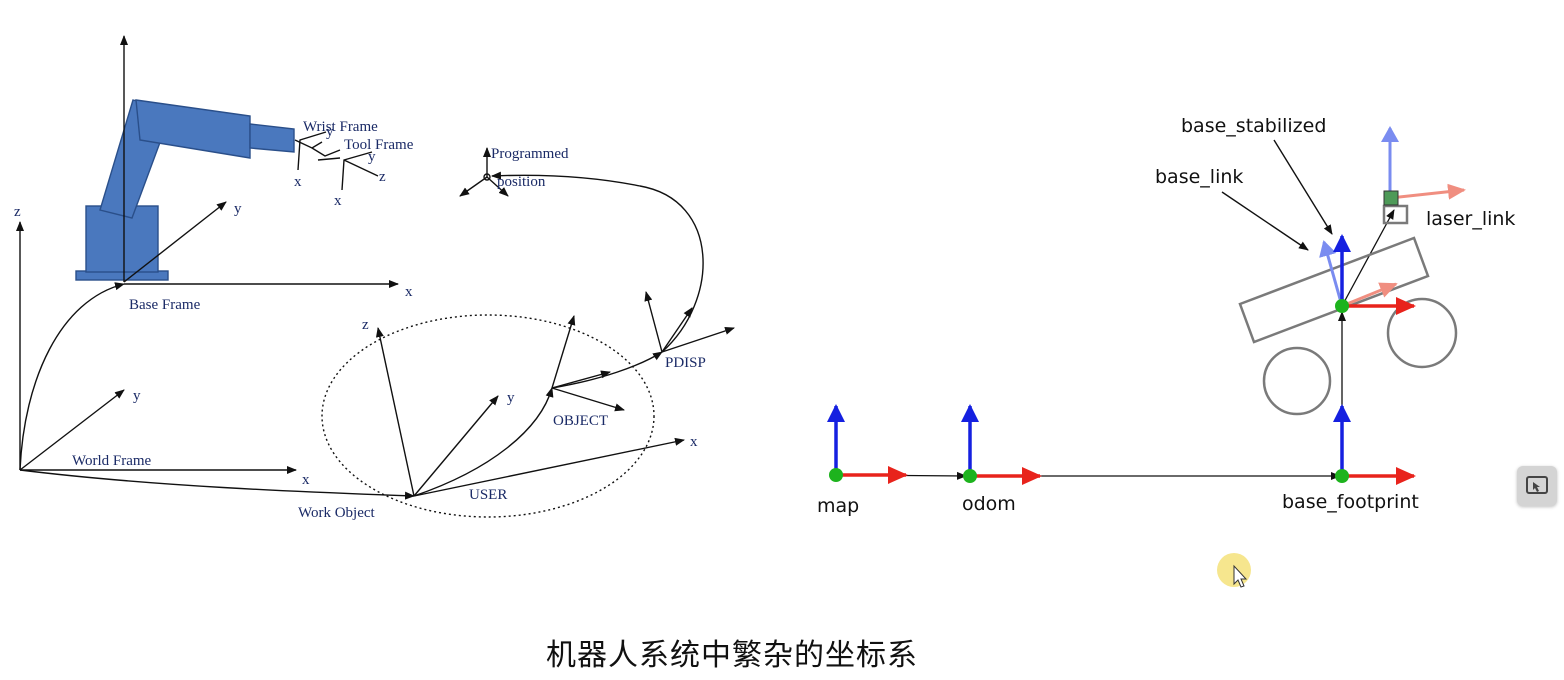 The width and height of the screenshot is (1564, 680). I want to click on tool-frame-label: Tool Frame, so click(379, 145).